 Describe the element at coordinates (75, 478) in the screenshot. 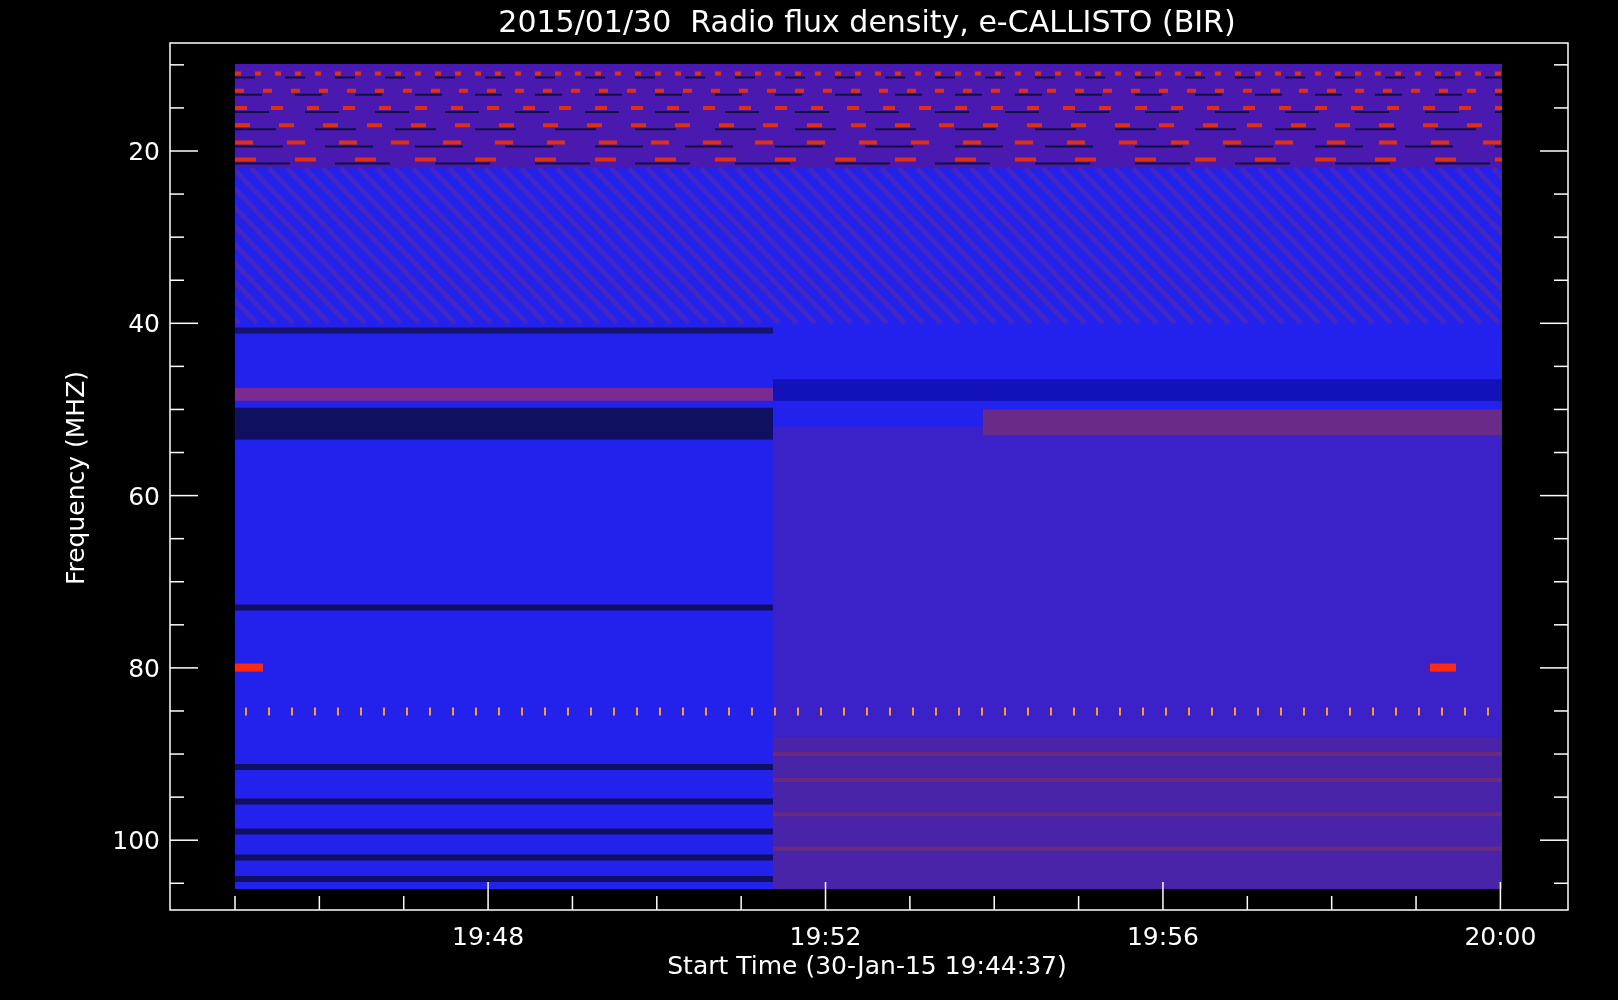

I see `y-axis-label: Frequency (MHZ)` at that location.